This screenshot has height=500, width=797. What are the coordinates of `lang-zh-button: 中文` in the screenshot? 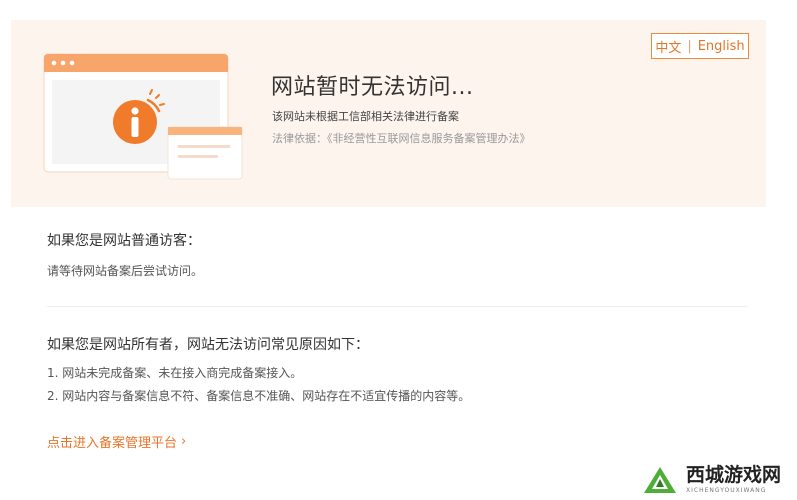 It's located at (668, 46).